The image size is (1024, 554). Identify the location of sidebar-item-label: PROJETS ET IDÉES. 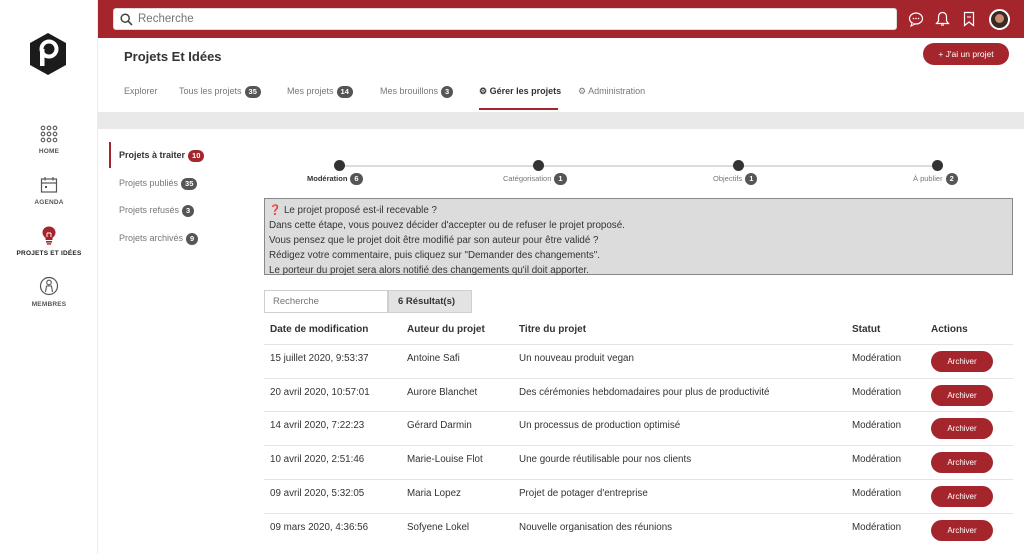
(49, 253).